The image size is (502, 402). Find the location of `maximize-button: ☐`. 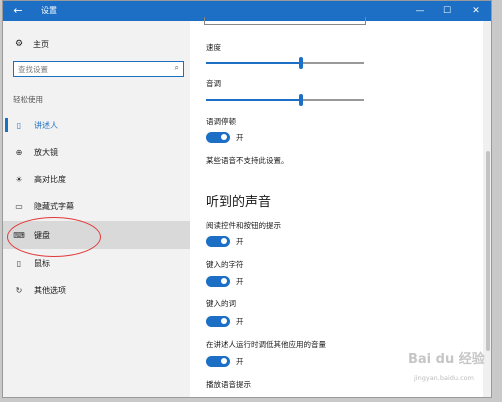

maximize-button: ☐ is located at coordinates (447, 11).